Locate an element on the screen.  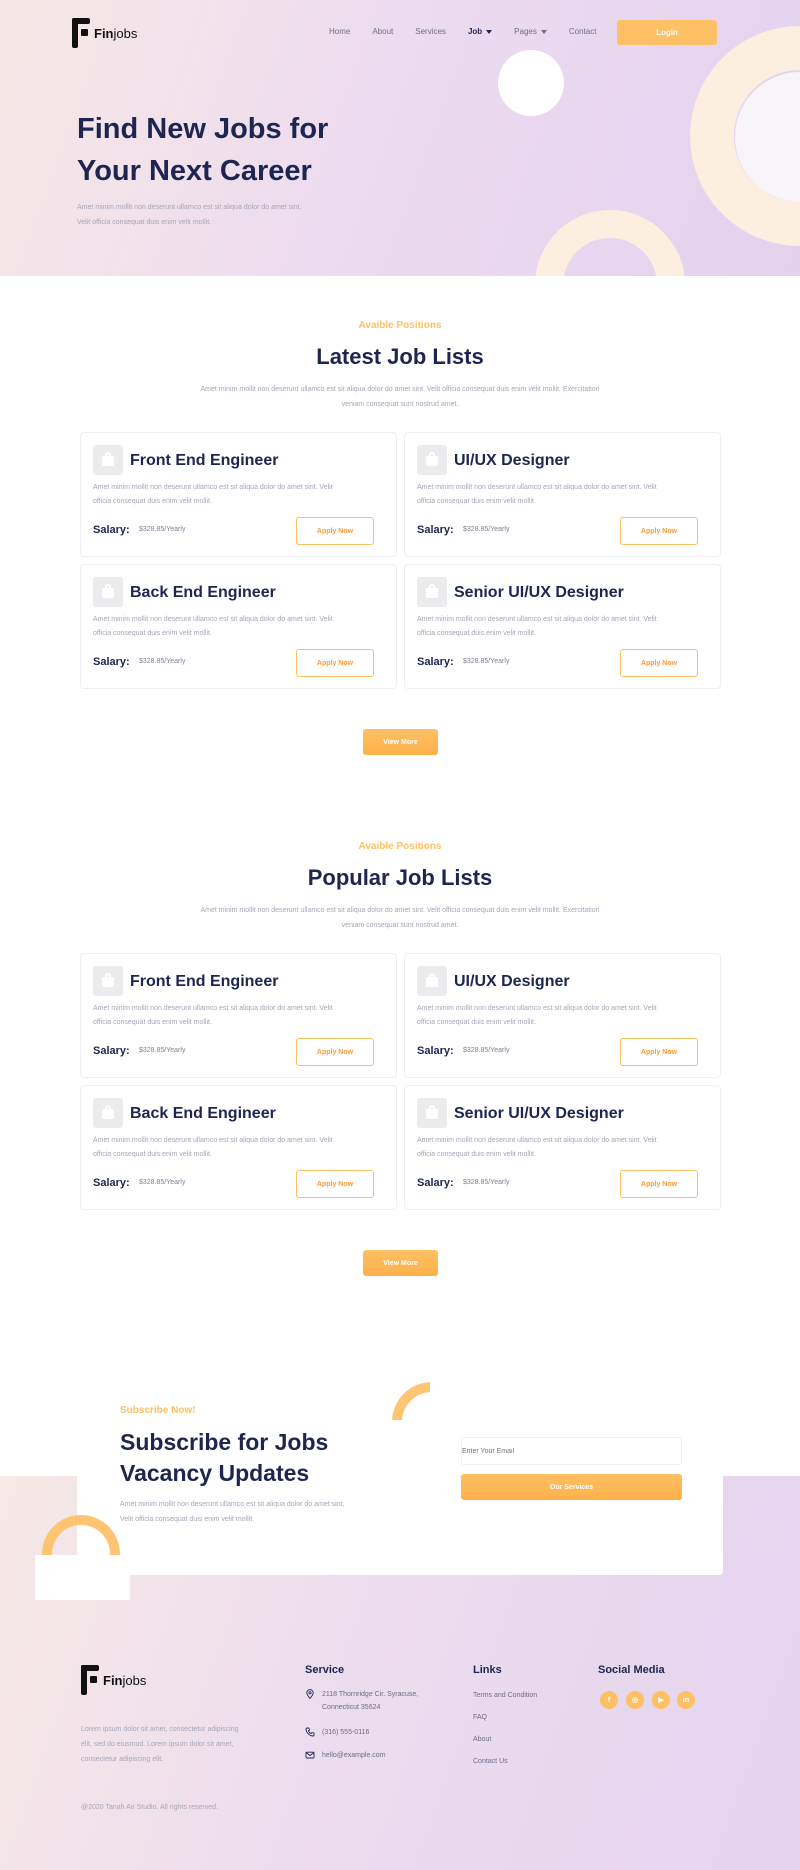
nav-item-contact: Contact is located at coordinates (583, 31).